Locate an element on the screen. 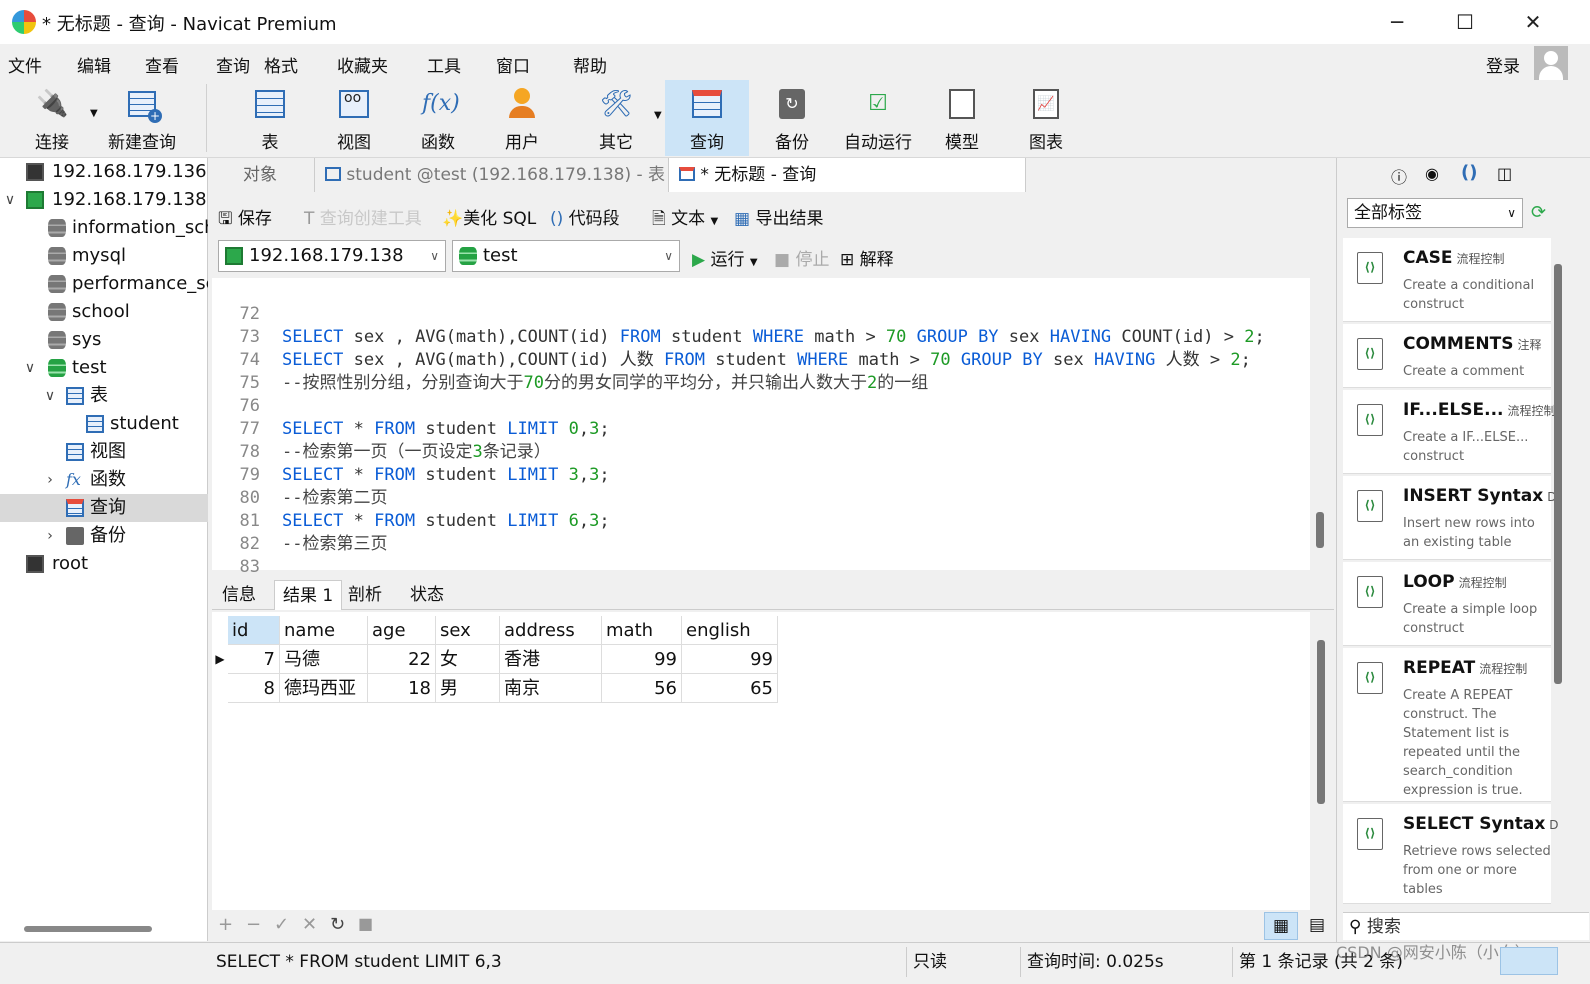 The image size is (1590, 984). menu-format: 格式 is located at coordinates (281, 64).